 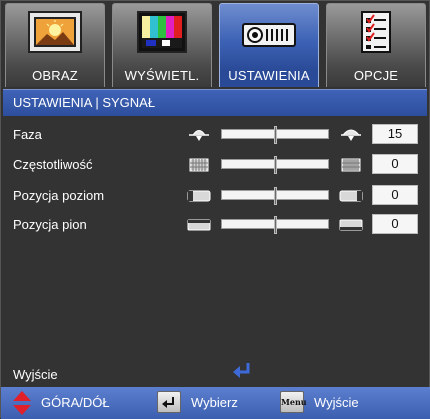 What do you see at coordinates (59, 195) in the screenshot?
I see `setting-label: Pozycja poziom` at bounding box center [59, 195].